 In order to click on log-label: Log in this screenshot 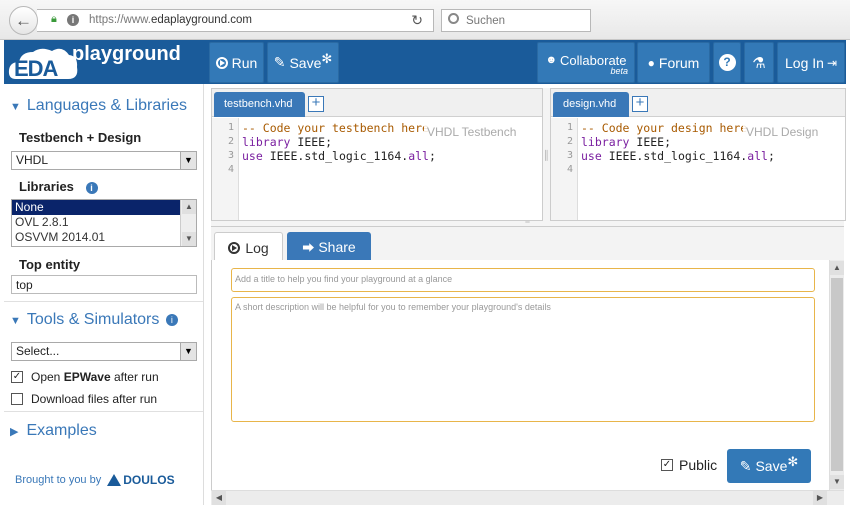, I will do `click(257, 247)`.